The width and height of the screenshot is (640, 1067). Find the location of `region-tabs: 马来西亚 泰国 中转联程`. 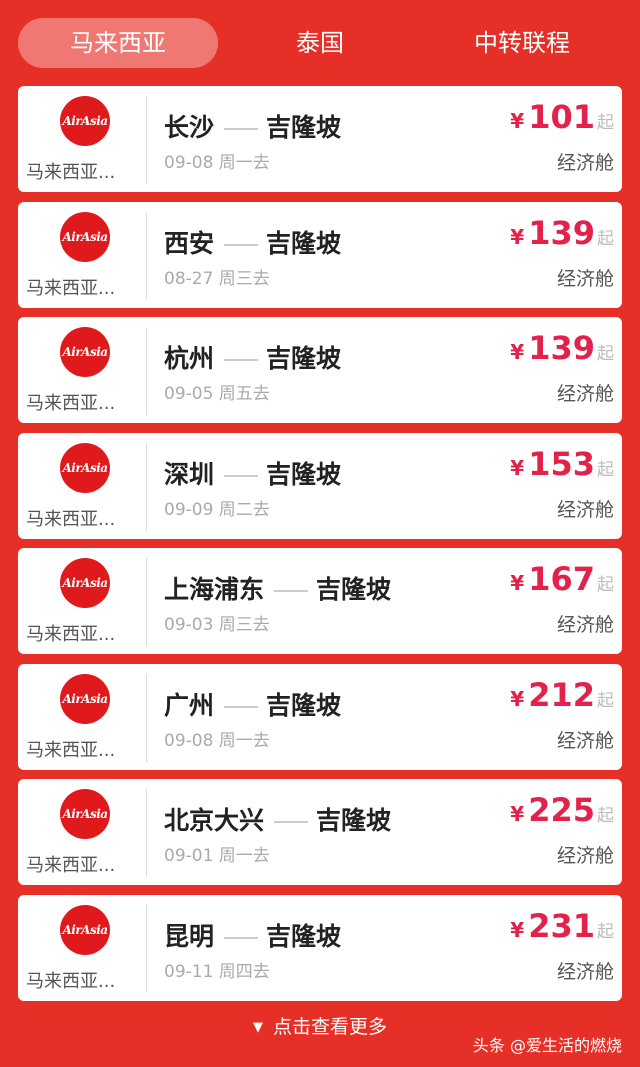

region-tabs: 马来西亚 泰国 中转联程 is located at coordinates (320, 40).